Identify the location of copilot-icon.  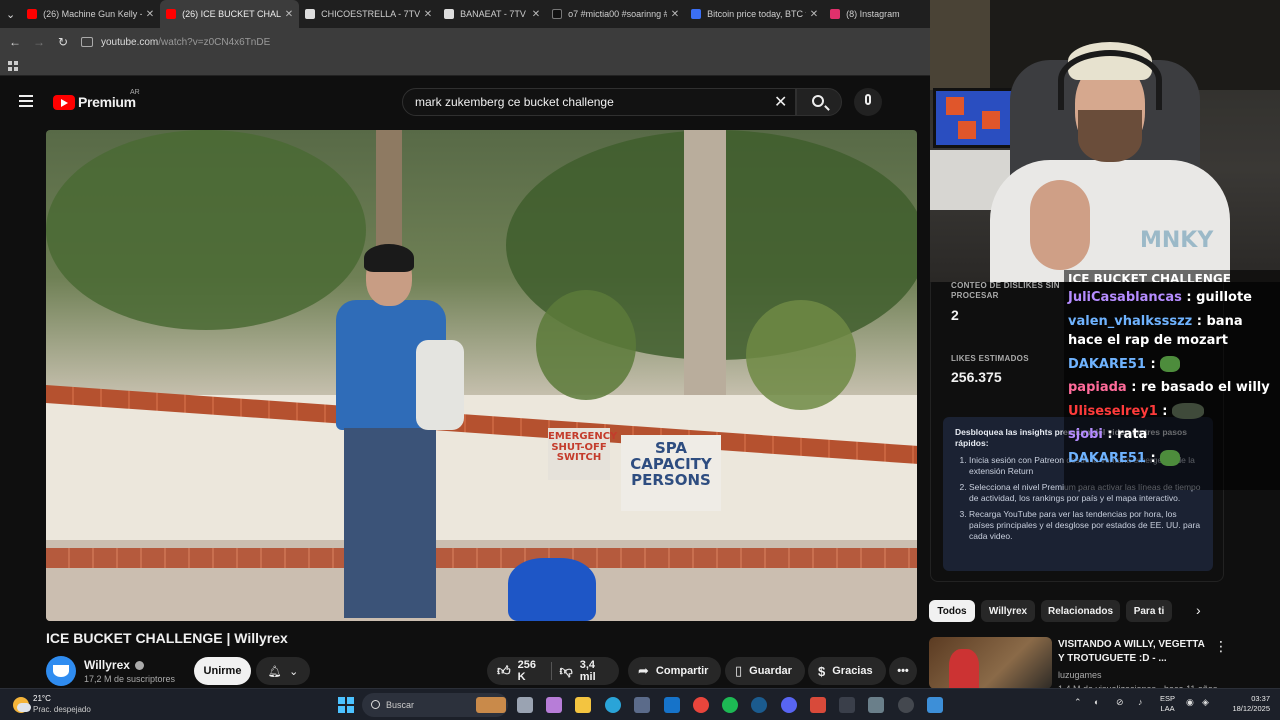
(554, 705).